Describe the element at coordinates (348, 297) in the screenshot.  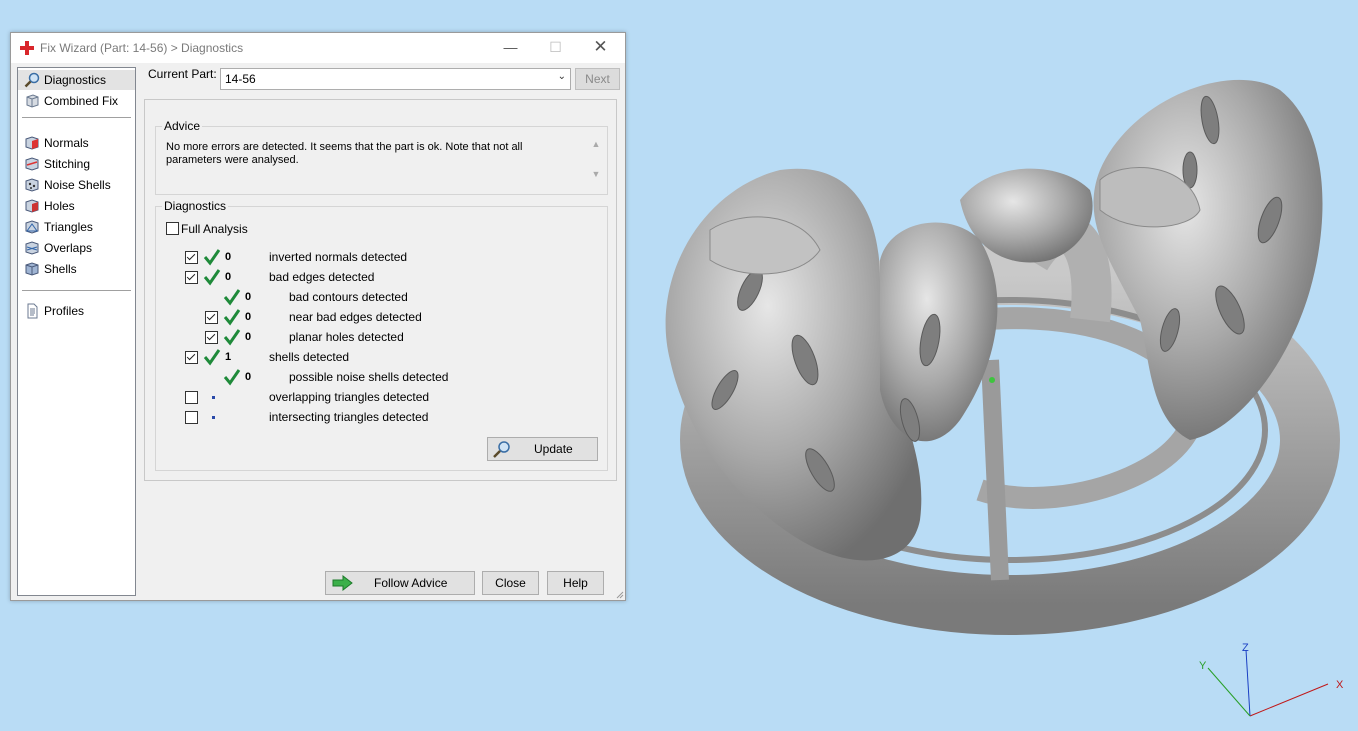
I see `bad-contours-label: bad contours detected` at that location.